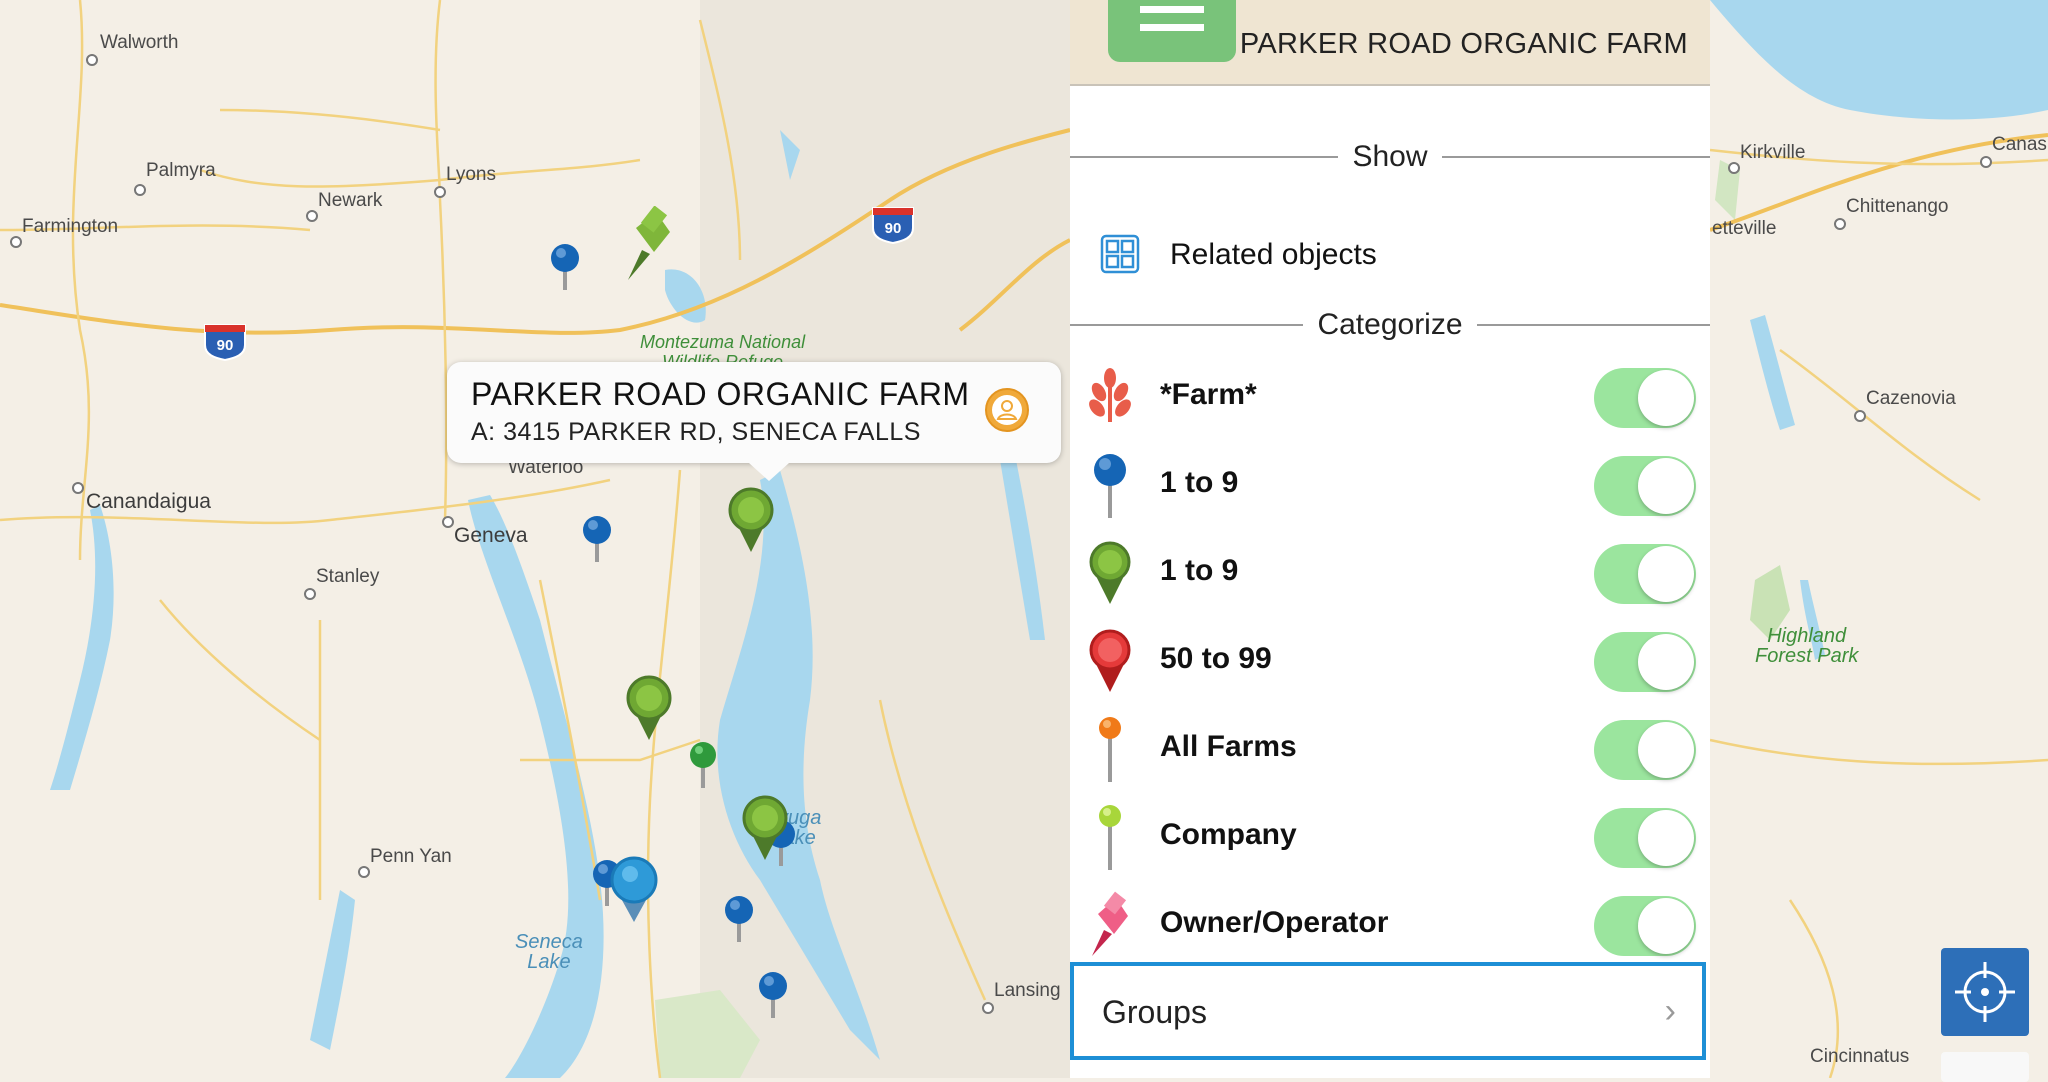 This screenshot has height=1082, width=2048. I want to click on place-farmington: Farmington, so click(70, 226).